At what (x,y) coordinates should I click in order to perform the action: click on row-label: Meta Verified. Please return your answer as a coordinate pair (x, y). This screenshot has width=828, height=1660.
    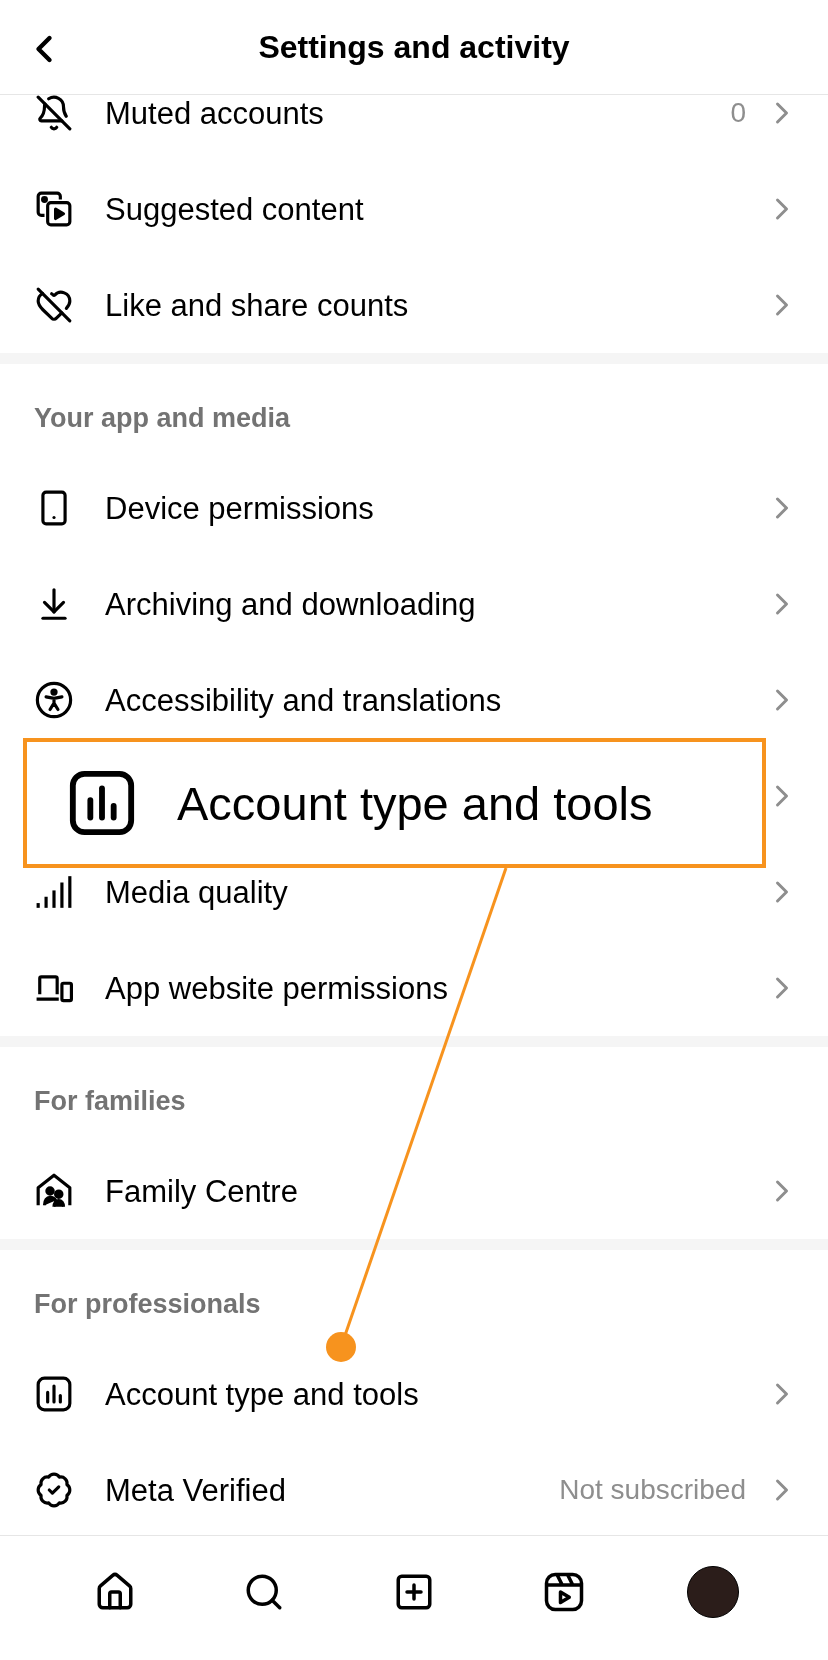
    Looking at the image, I should click on (195, 1490).